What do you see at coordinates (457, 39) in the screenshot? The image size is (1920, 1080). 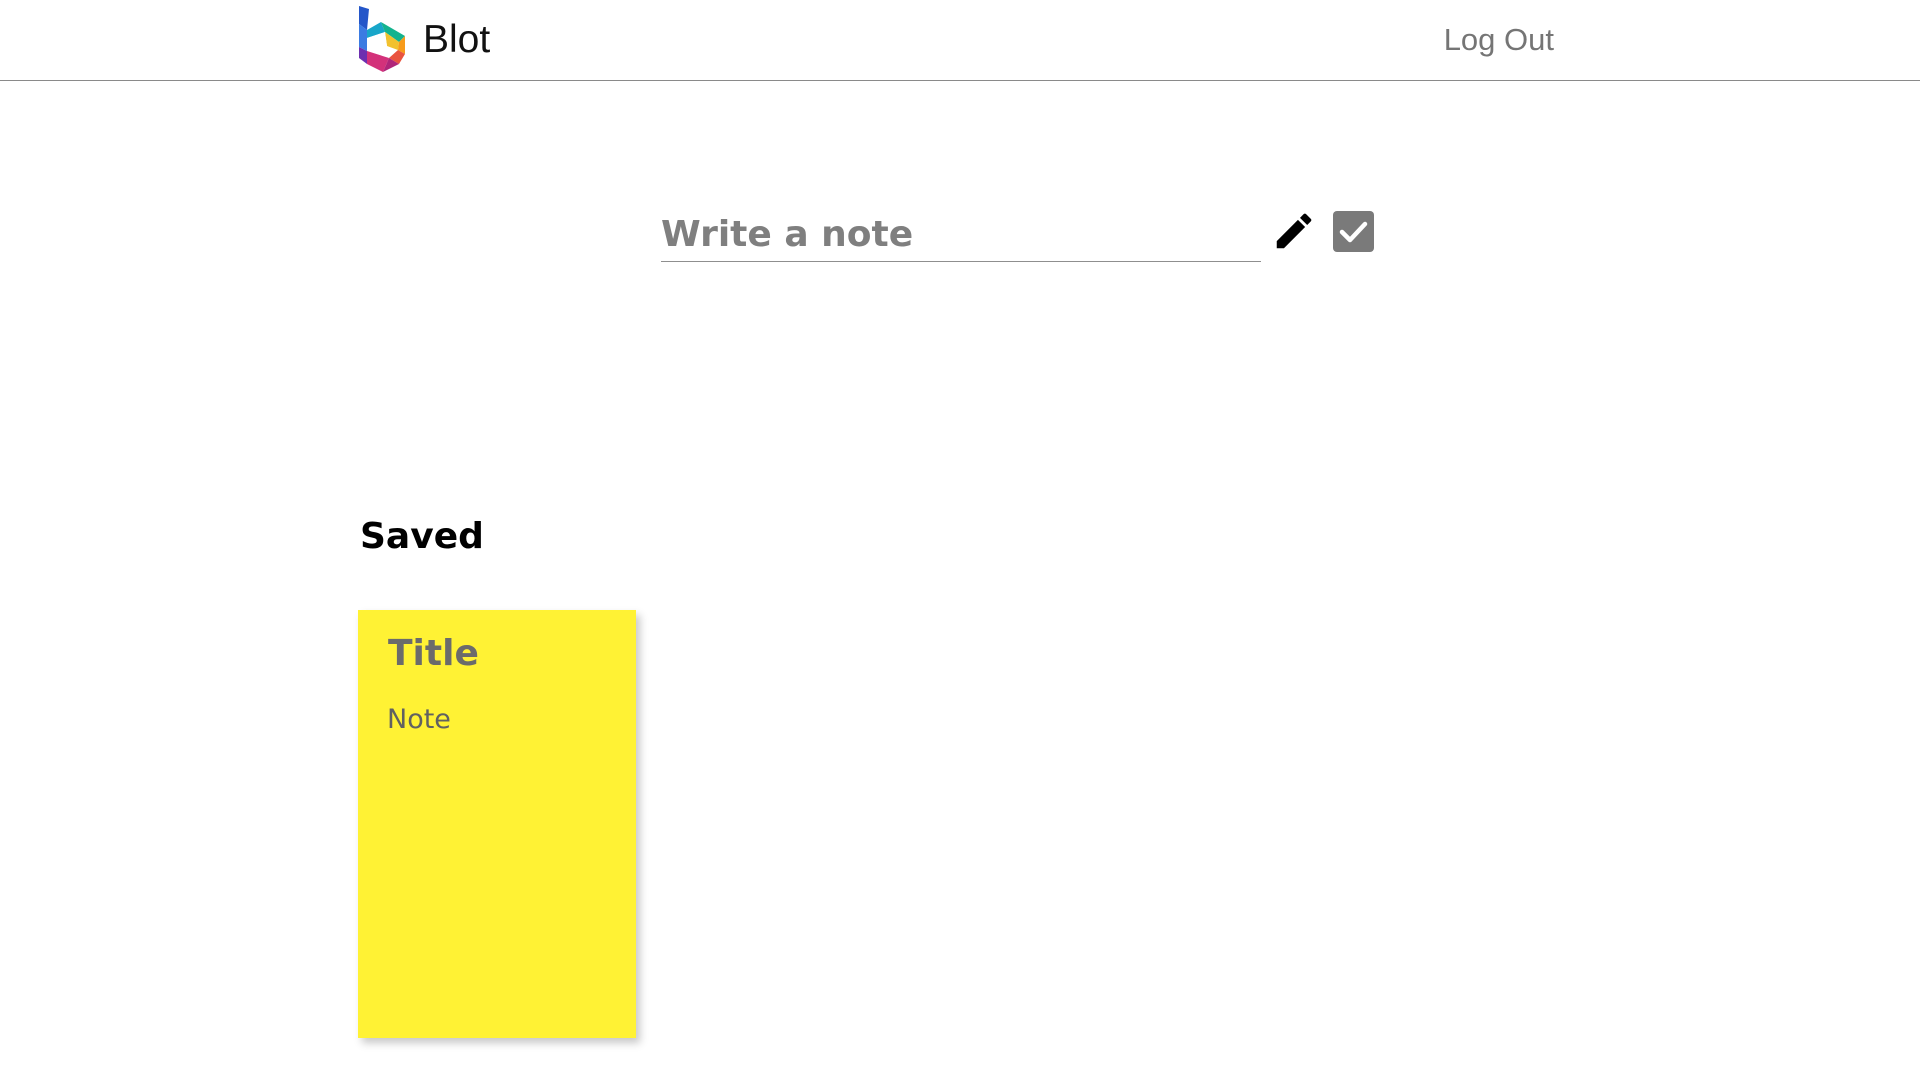 I see `brand-name: Blot` at bounding box center [457, 39].